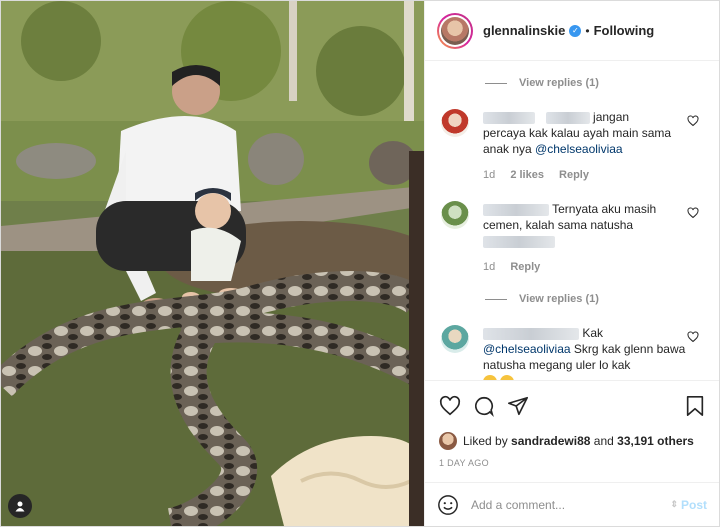 This screenshot has height=527, width=720. Describe the element at coordinates (518, 406) in the screenshot. I see `share-paper-plane-icon` at that location.